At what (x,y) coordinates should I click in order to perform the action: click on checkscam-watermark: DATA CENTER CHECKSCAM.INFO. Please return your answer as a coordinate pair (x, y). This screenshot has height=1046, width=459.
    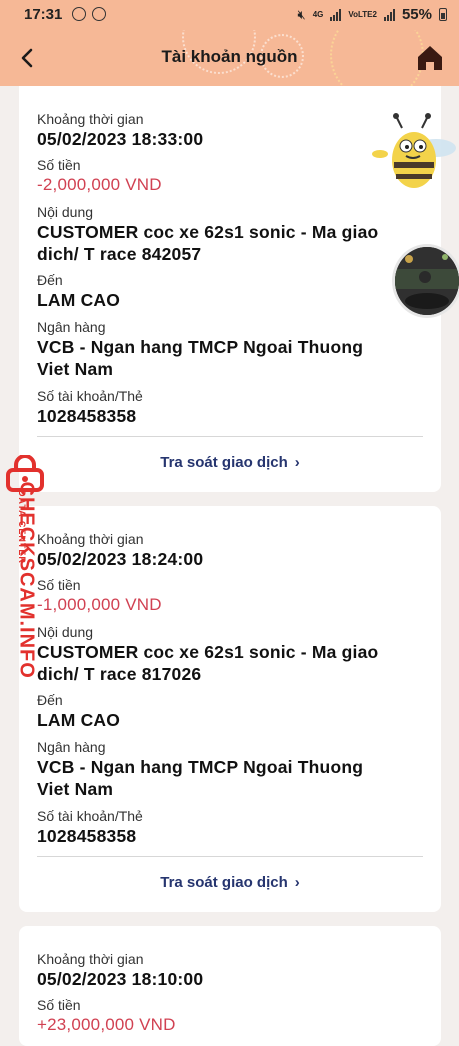
    Looking at the image, I should click on (26, 570).